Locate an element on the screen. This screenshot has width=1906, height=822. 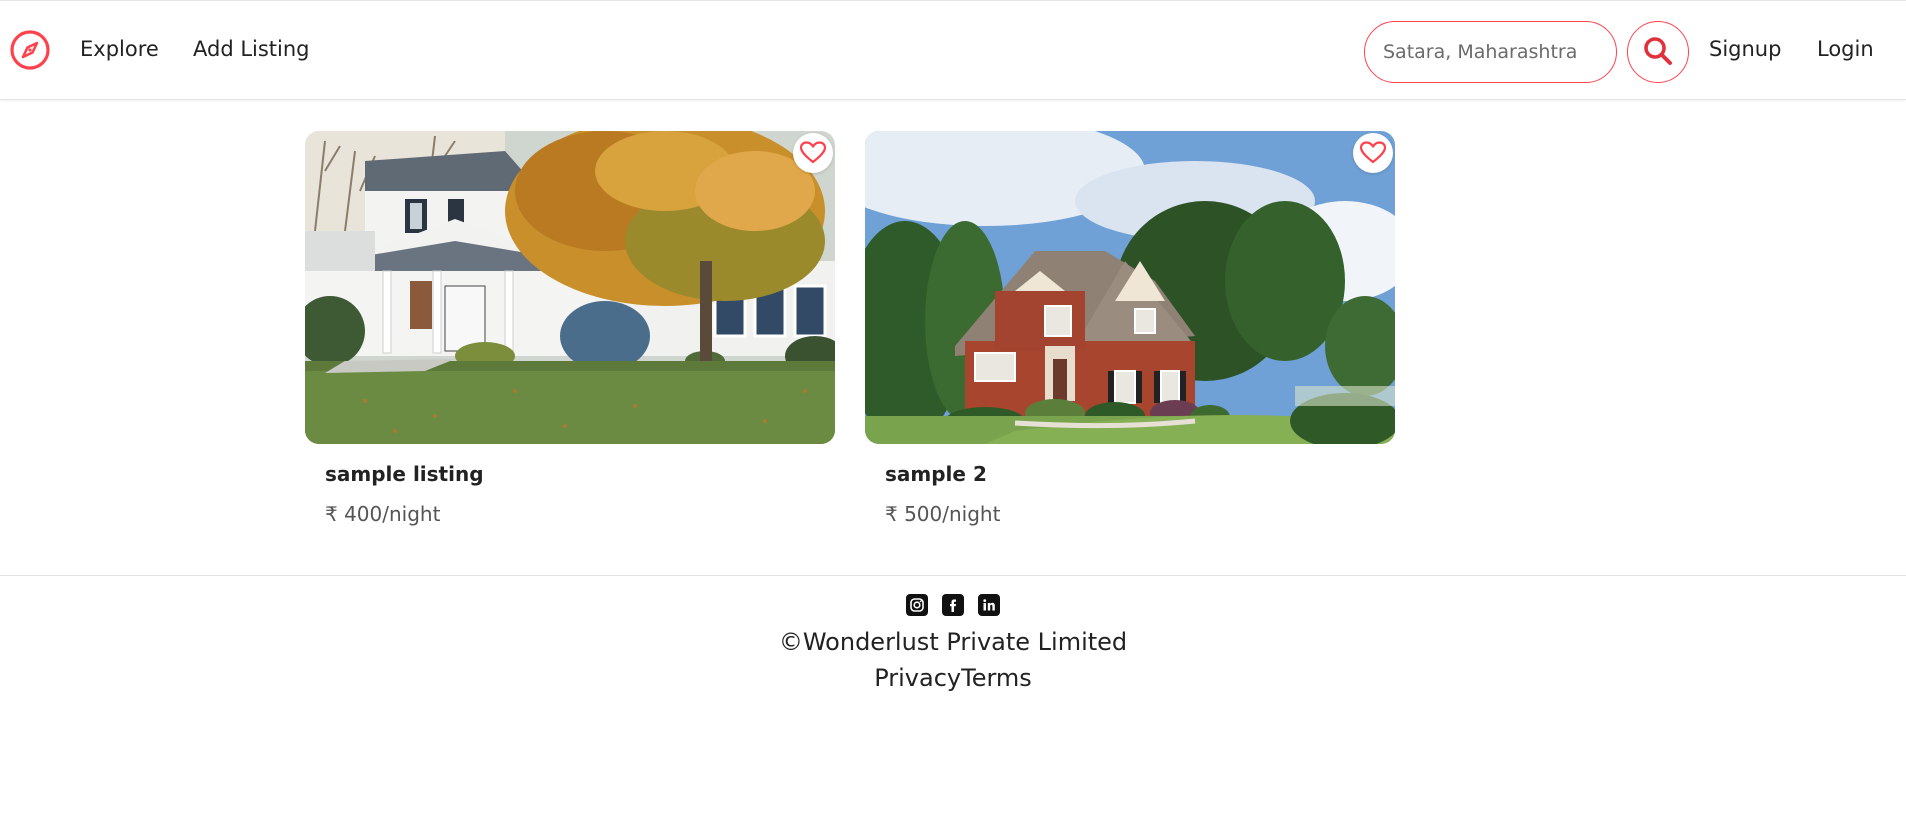
footer-links: PrivacyTerms is located at coordinates (953, 678).